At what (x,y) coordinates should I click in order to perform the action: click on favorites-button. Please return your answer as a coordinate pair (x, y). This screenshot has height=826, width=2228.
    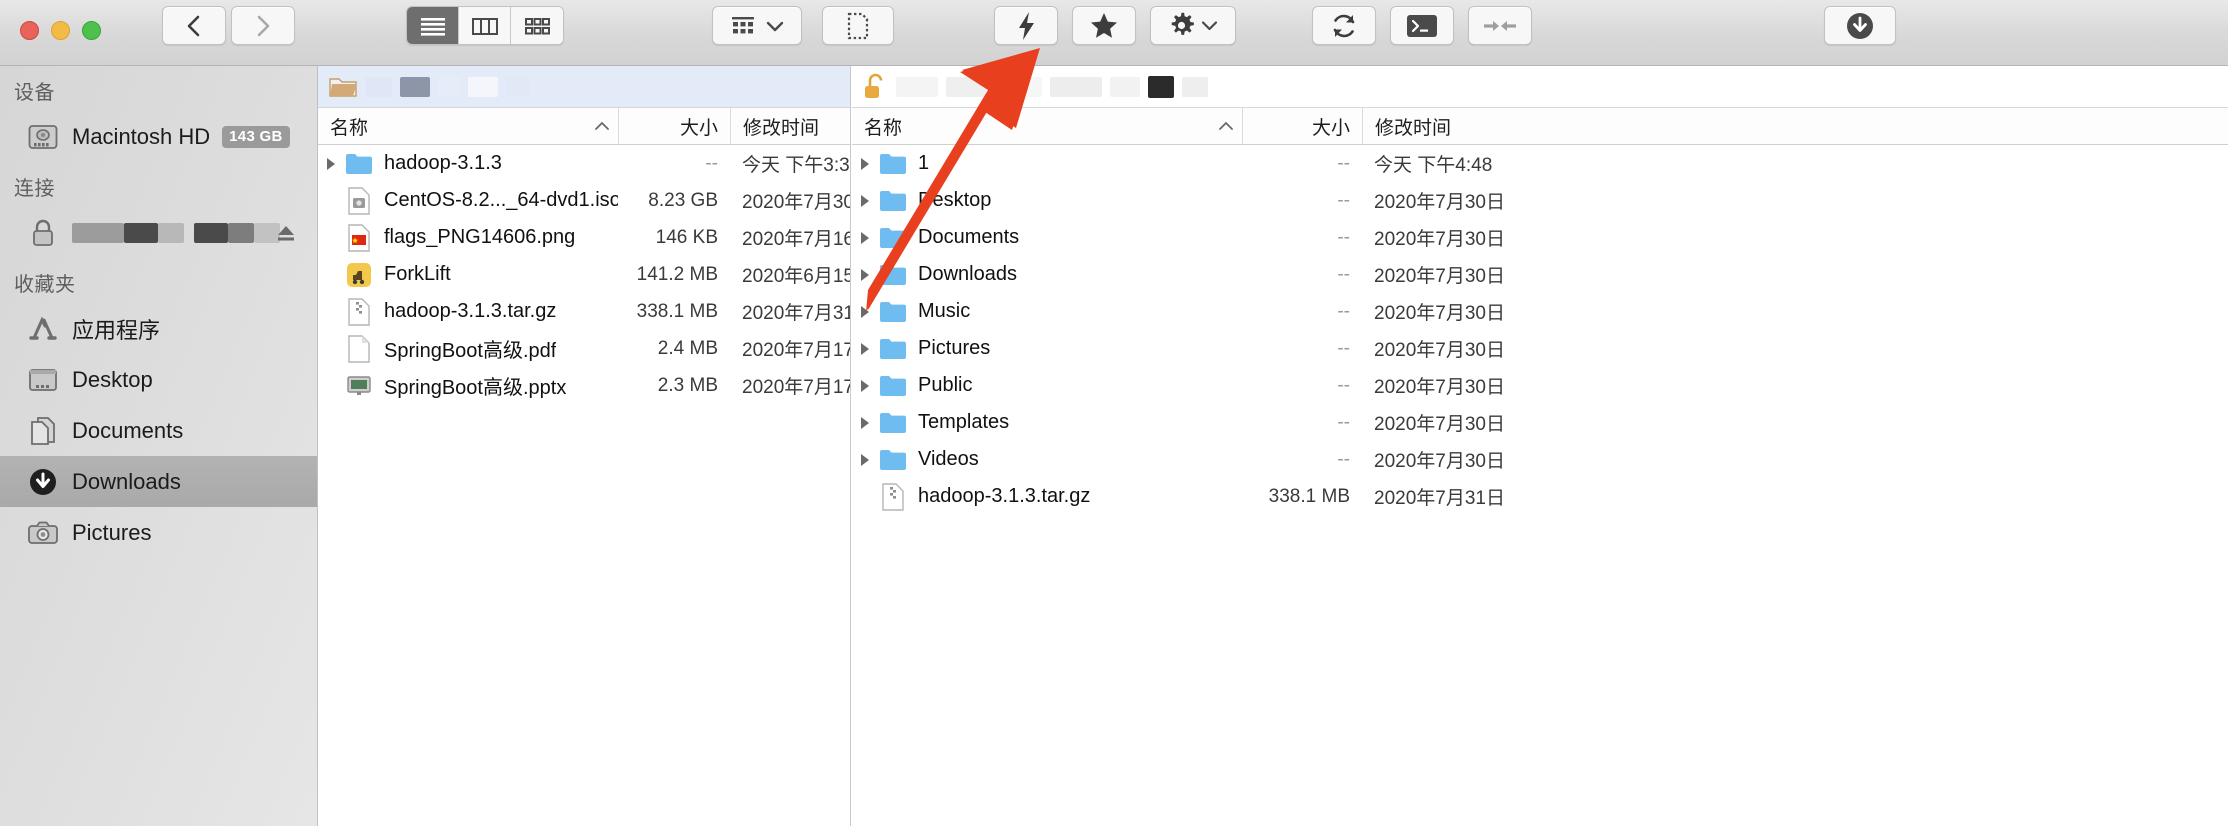
    Looking at the image, I should click on (1104, 25).